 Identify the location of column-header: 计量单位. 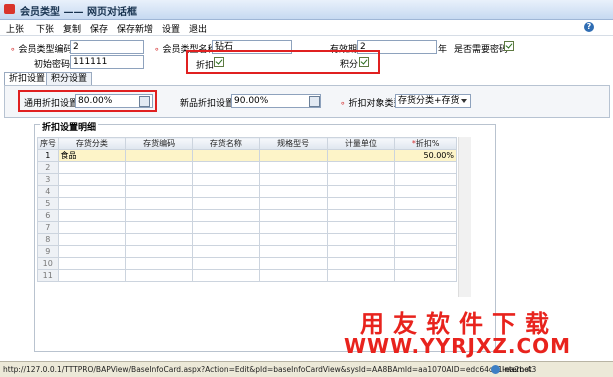
(361, 143).